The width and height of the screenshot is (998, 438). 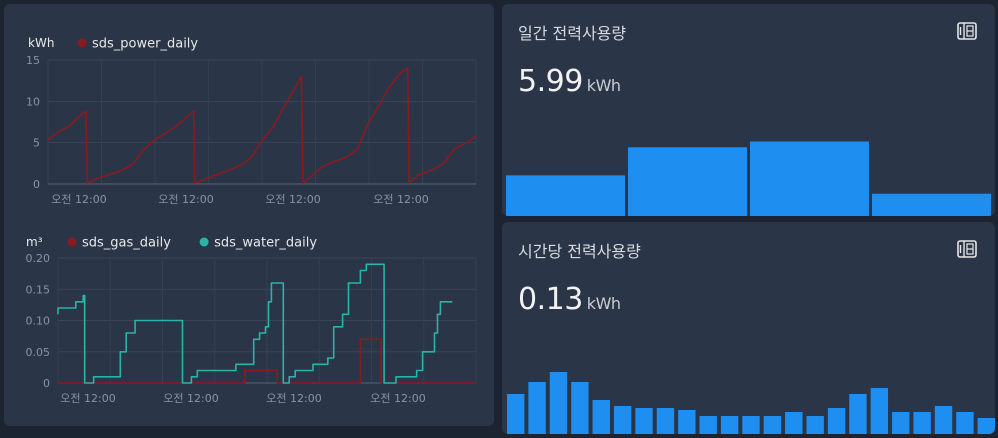 What do you see at coordinates (36, 143) in the screenshot?
I see `y-tick-label: 5` at bounding box center [36, 143].